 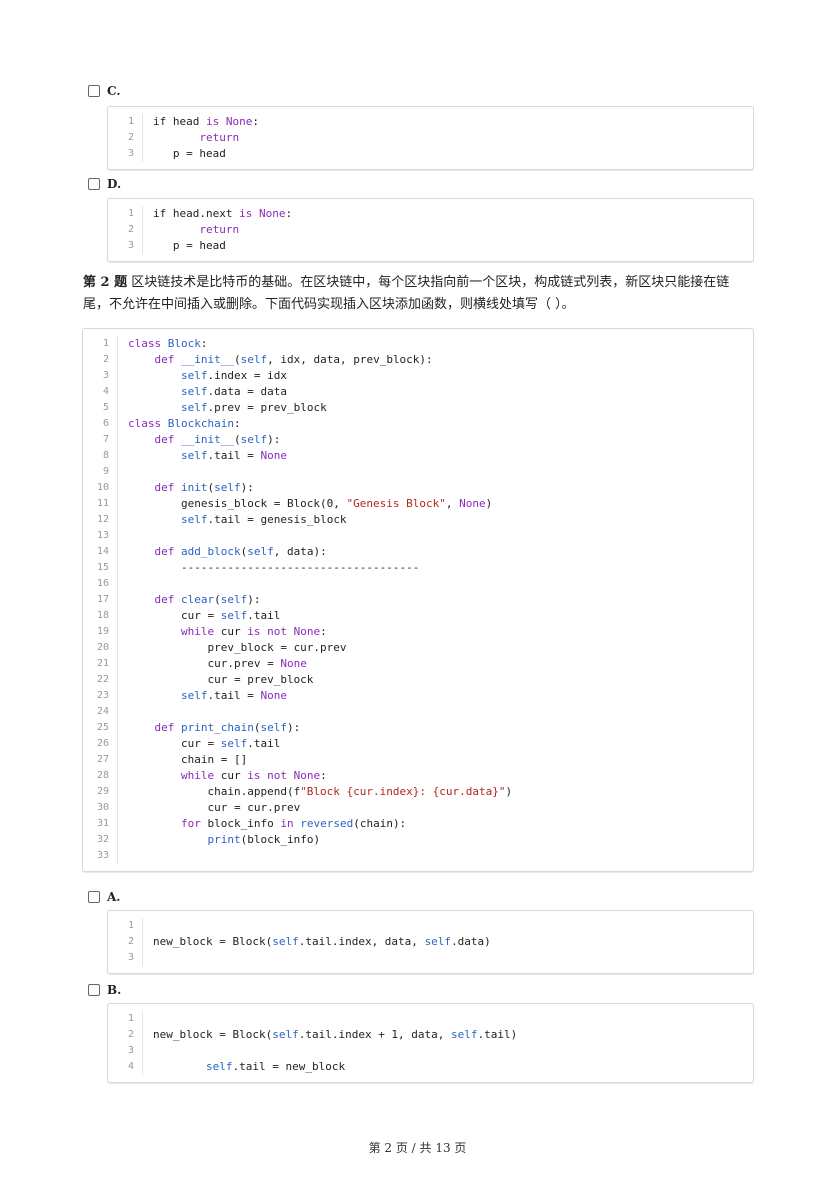 What do you see at coordinates (199, 440) in the screenshot?
I see `code-text: def __init__(self):` at bounding box center [199, 440].